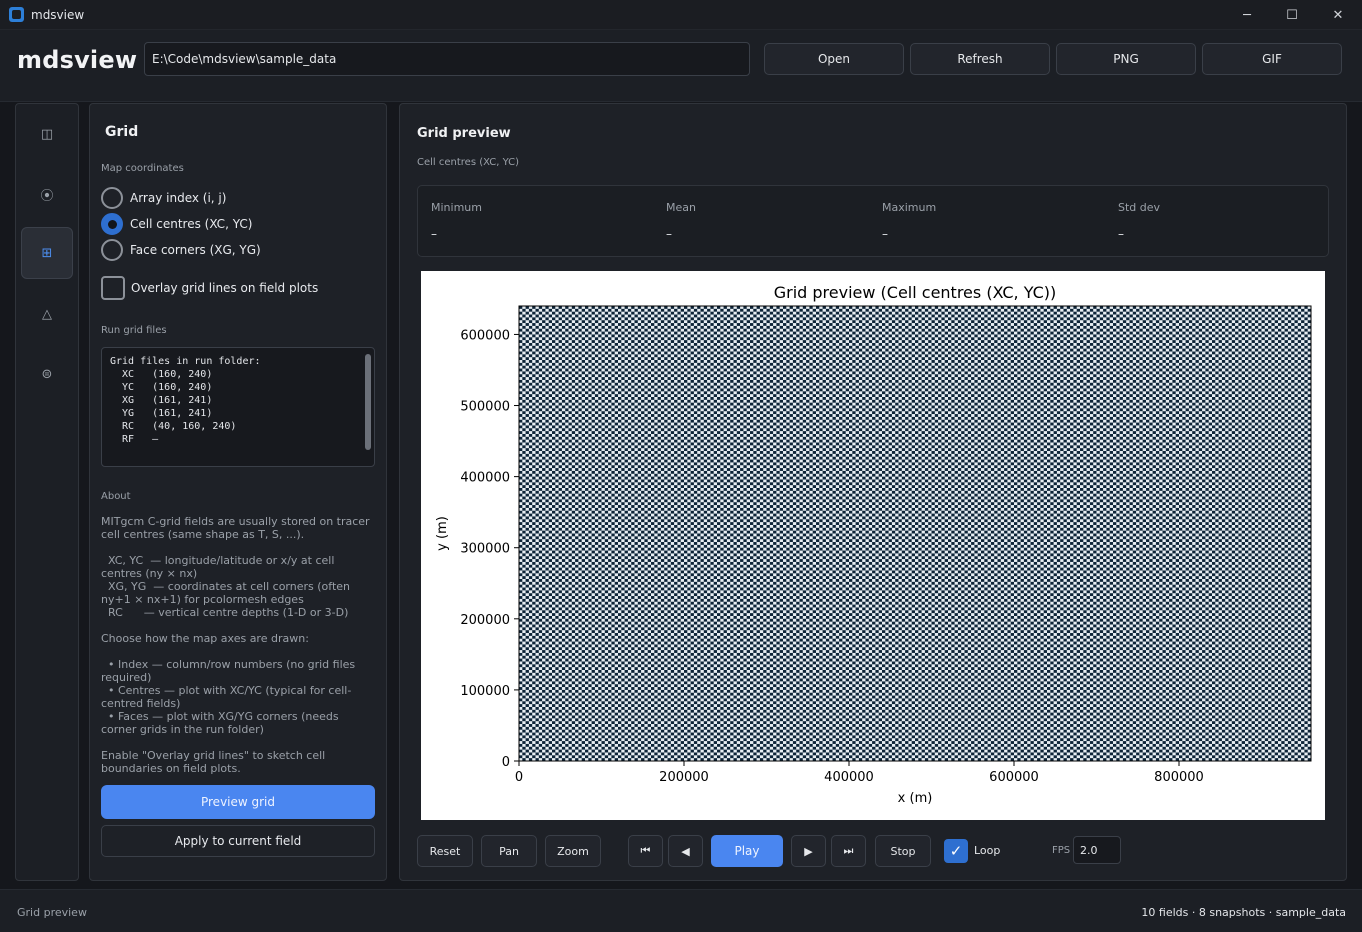 The height and width of the screenshot is (932, 1362). Describe the element at coordinates (47, 194) in the screenshot. I see `rail-item-target: ⦿` at that location.